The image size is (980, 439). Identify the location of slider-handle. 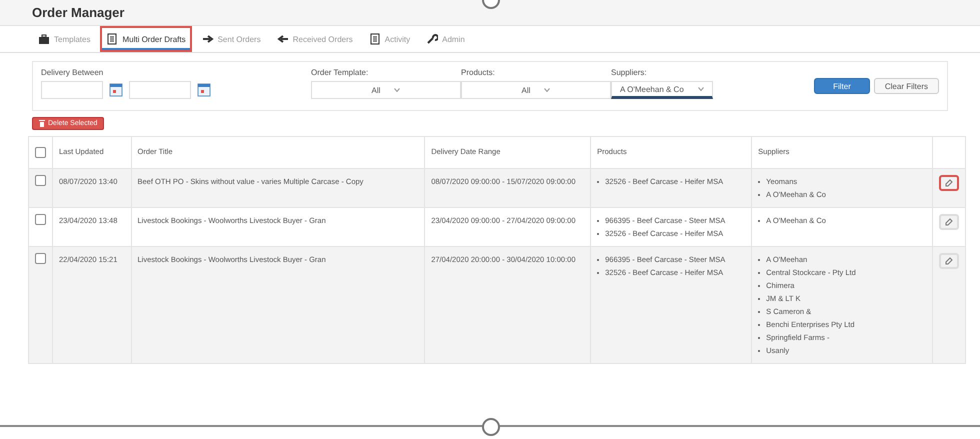
(491, 427).